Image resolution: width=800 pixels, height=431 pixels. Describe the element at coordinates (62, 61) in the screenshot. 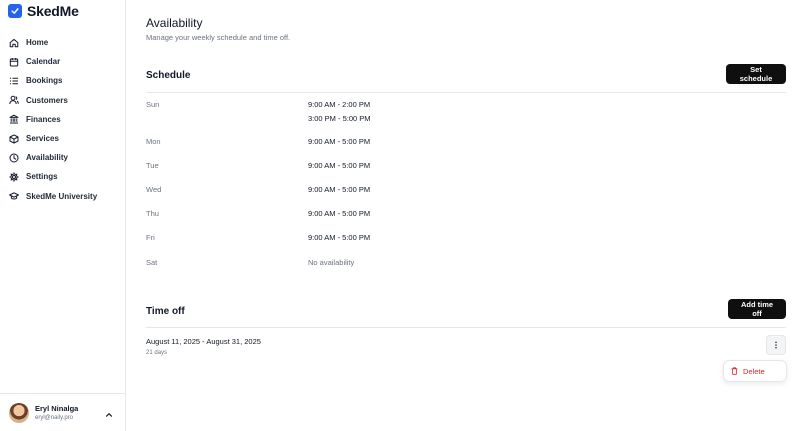

I see `sidebar-item-calendar: Calendar` at that location.